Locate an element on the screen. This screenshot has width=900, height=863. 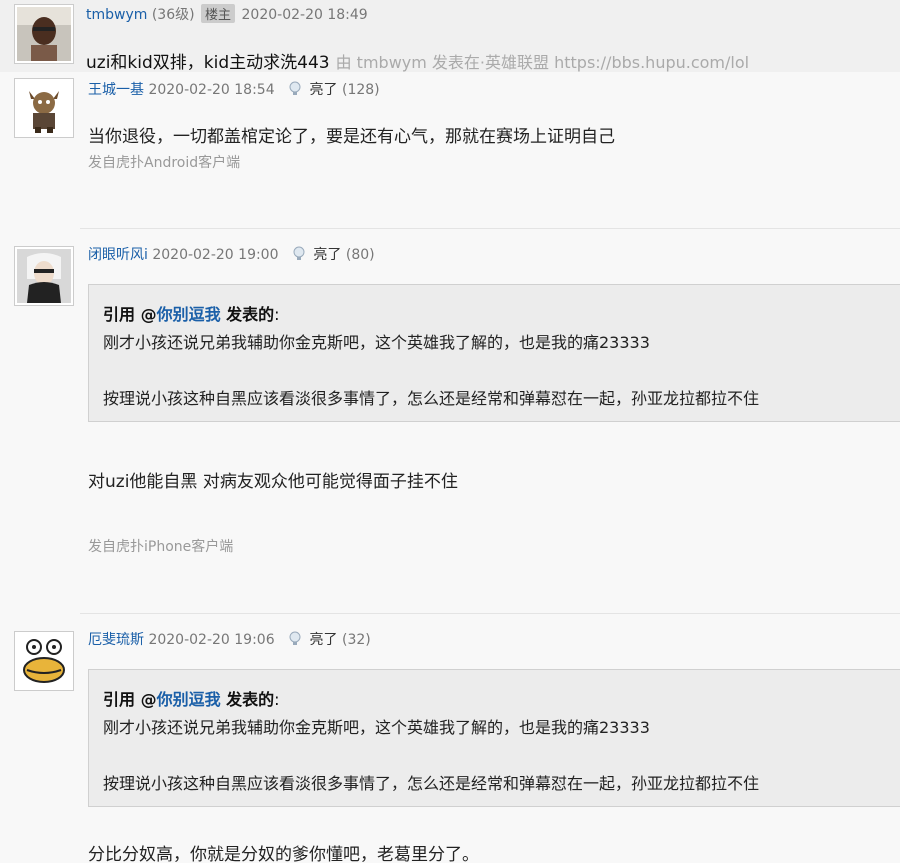
op-badge: 楼主 is located at coordinates (218, 13).